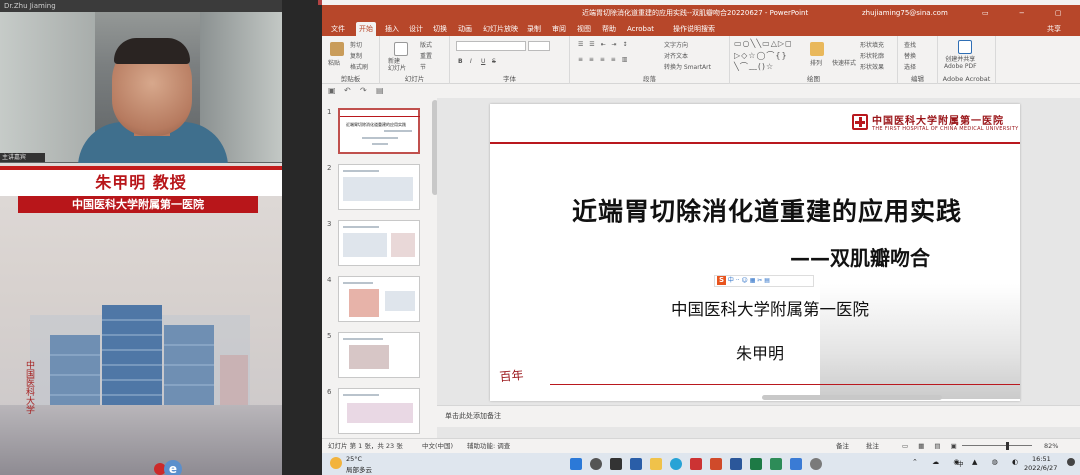  What do you see at coordinates (1054, 29) in the screenshot?
I see `share-button: 共享` at bounding box center [1054, 29].